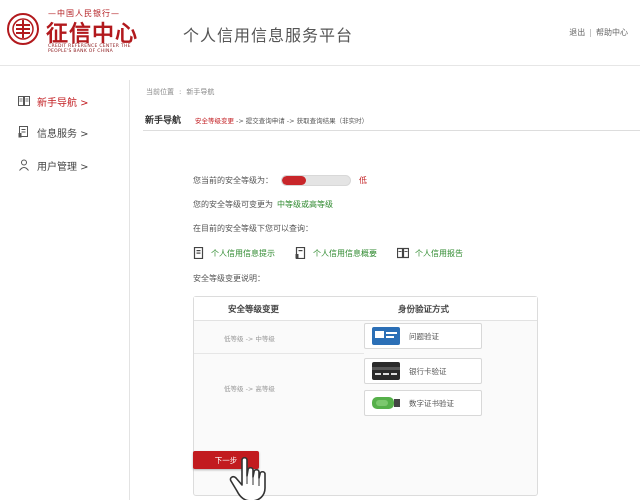 The height and width of the screenshot is (500, 640). What do you see at coordinates (439, 253) in the screenshot?
I see `link-label: 个人信用报告` at bounding box center [439, 253].